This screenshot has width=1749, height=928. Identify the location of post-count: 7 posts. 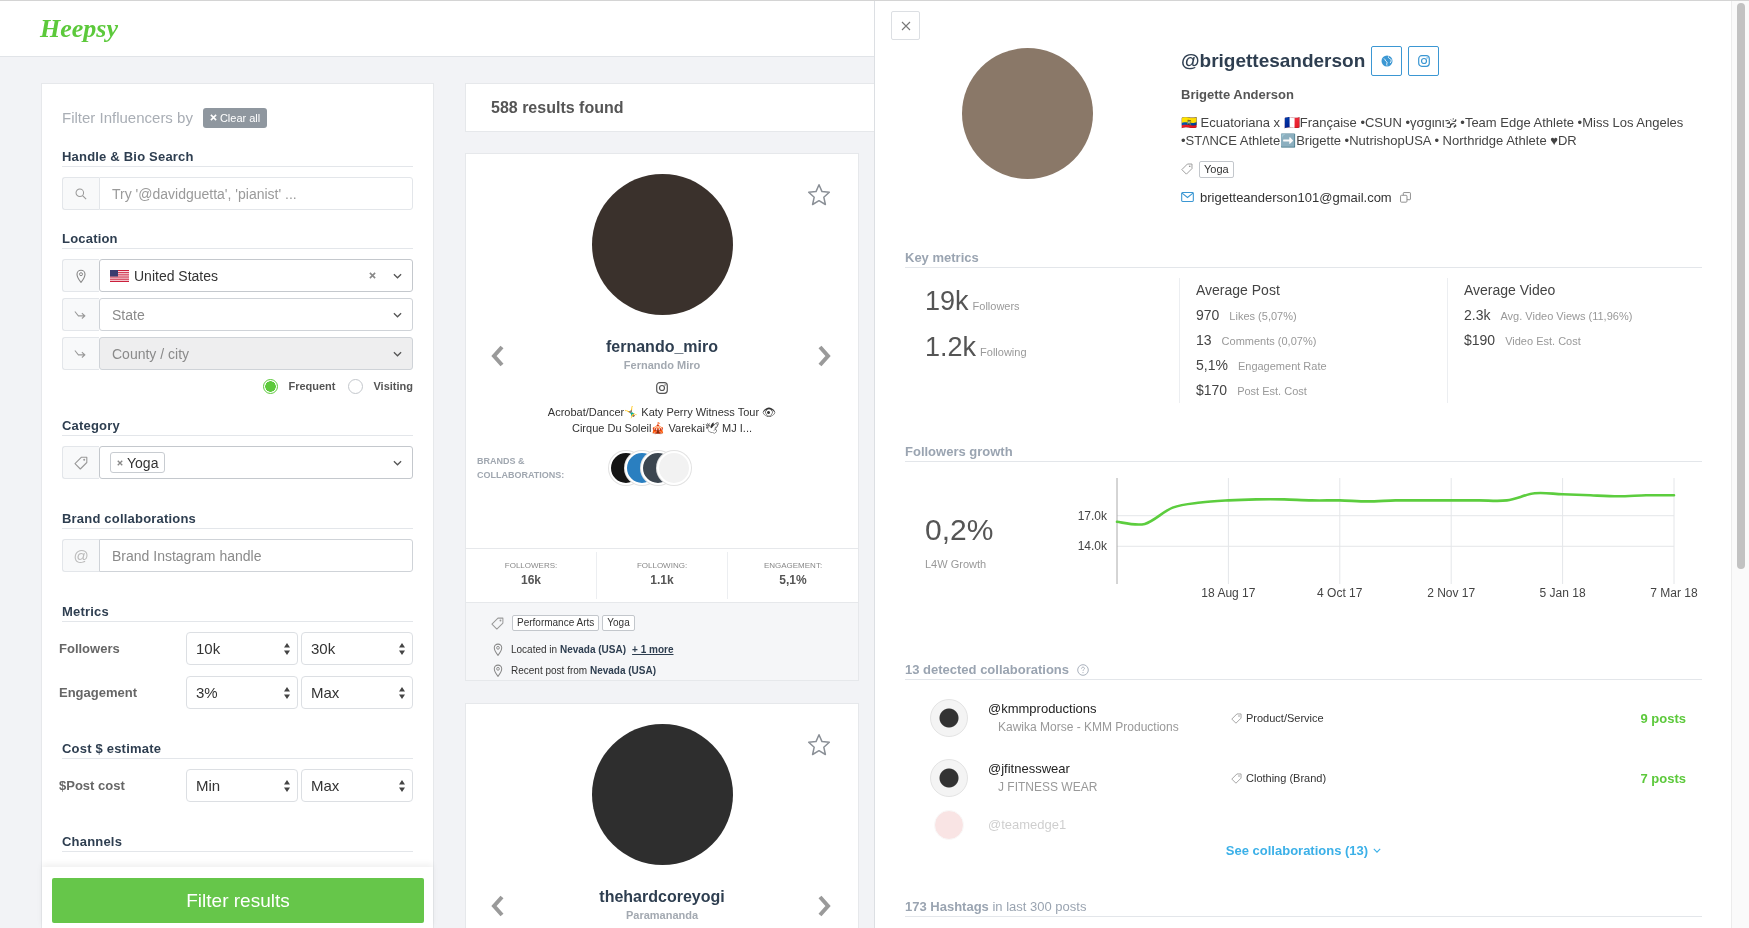
(1663, 778).